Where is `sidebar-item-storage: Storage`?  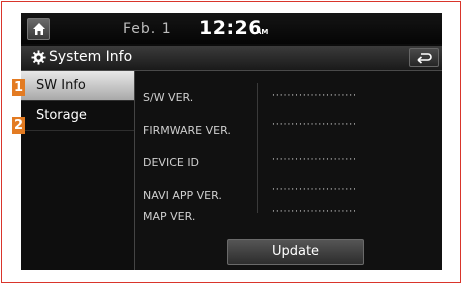
sidebar-item-storage: Storage is located at coordinates (77, 116).